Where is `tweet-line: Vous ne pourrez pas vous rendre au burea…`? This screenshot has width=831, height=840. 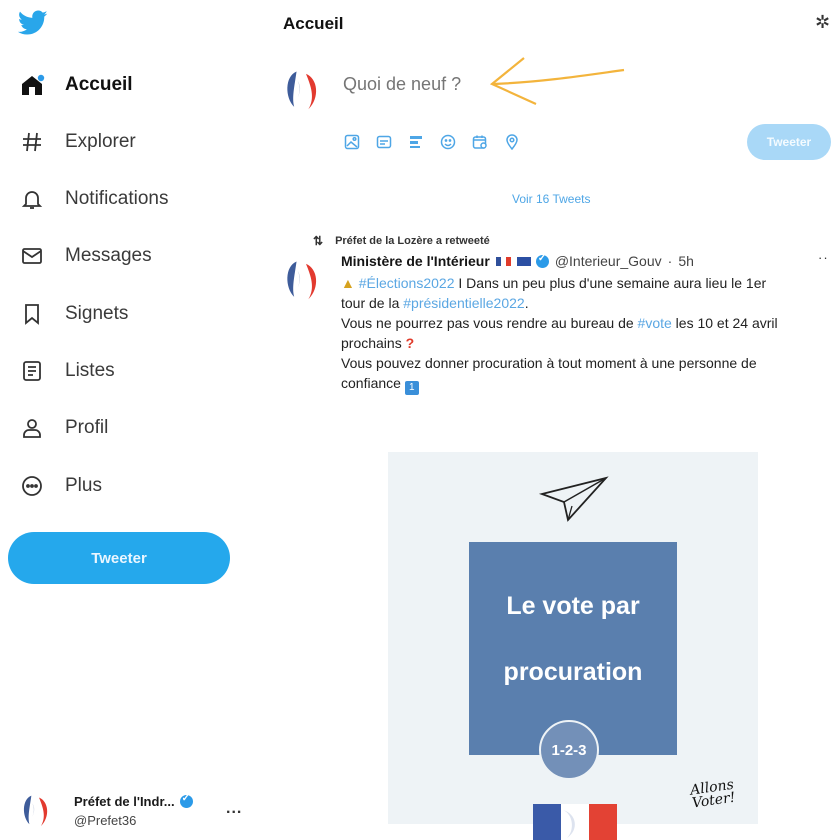
tweet-line: Vous ne pourrez pas vous rendre au burea… is located at coordinates (583, 323).